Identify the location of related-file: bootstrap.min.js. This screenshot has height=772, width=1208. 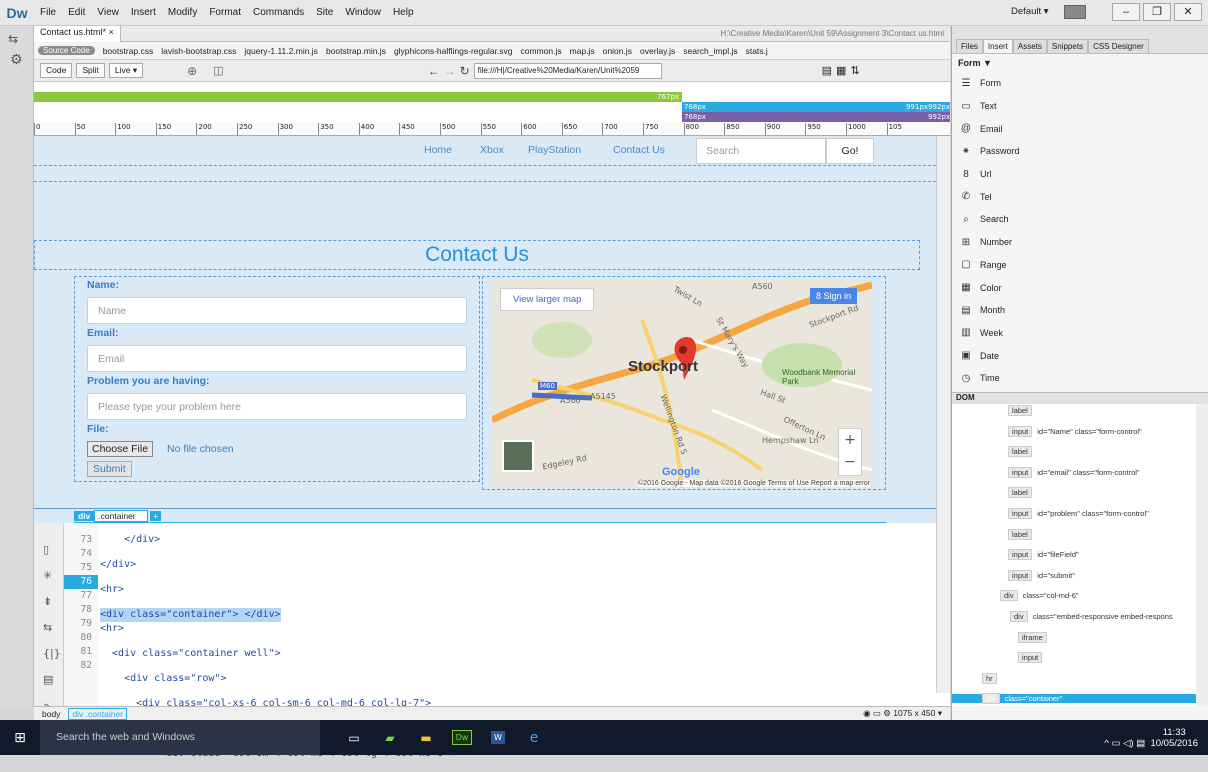
(356, 51).